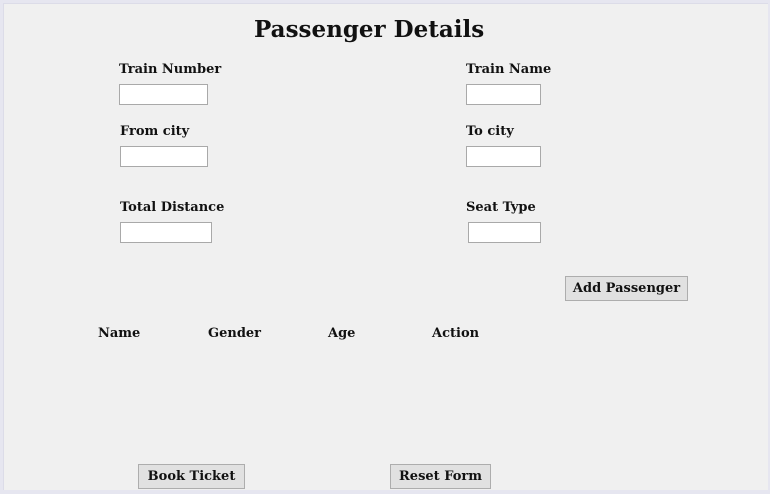  Describe the element at coordinates (164, 156) in the screenshot. I see `from-city-input` at that location.